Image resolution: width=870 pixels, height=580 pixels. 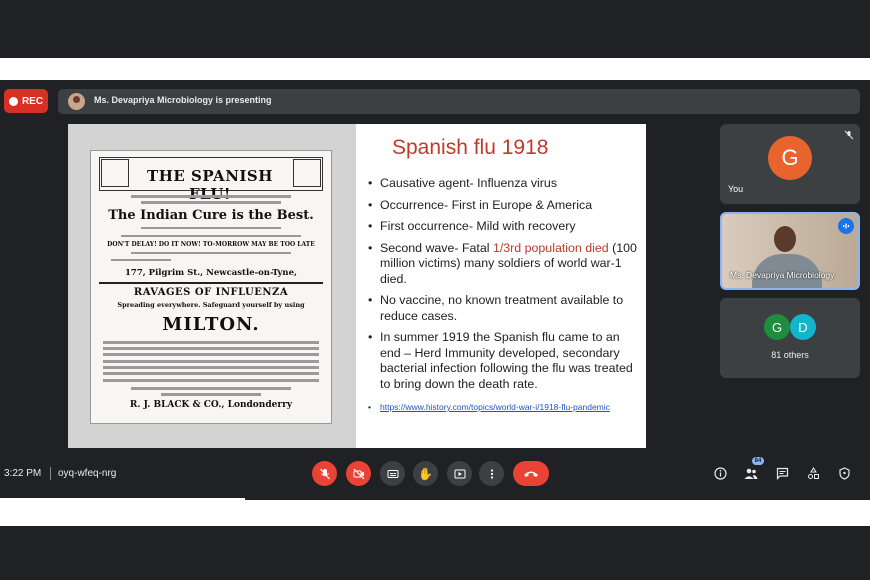 What do you see at coordinates (436, 247) in the screenshot?
I see `bullet-text: Second wave- Fatal` at bounding box center [436, 247].